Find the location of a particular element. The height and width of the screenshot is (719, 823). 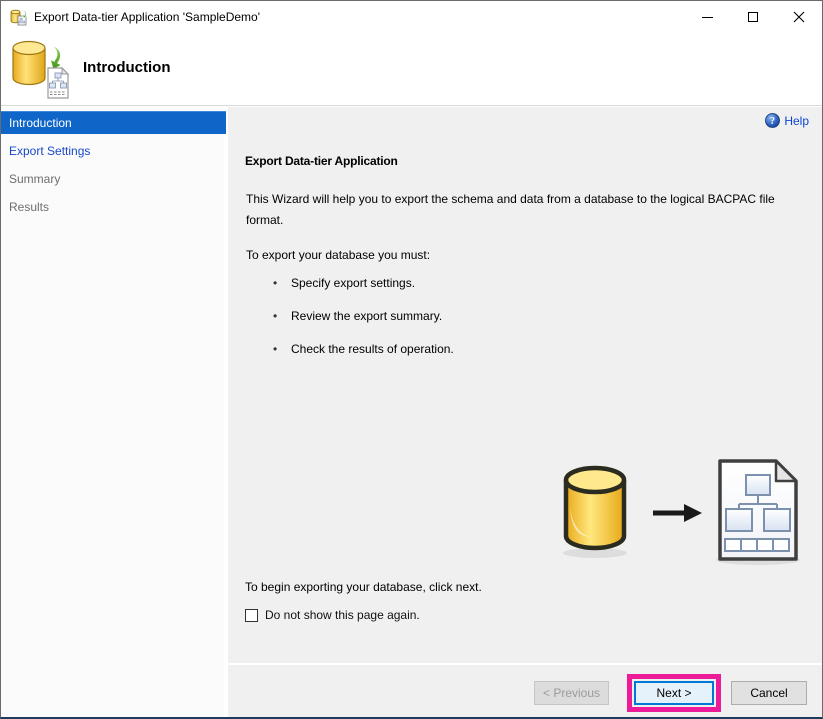

help-link: ? Help is located at coordinates (787, 120).